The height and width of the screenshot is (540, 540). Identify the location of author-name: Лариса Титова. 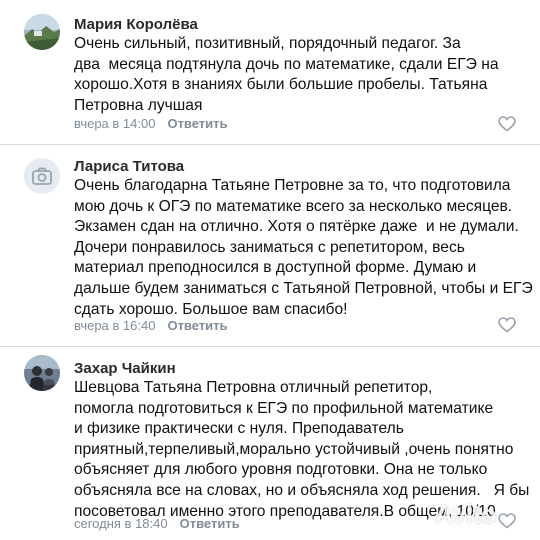
(129, 166).